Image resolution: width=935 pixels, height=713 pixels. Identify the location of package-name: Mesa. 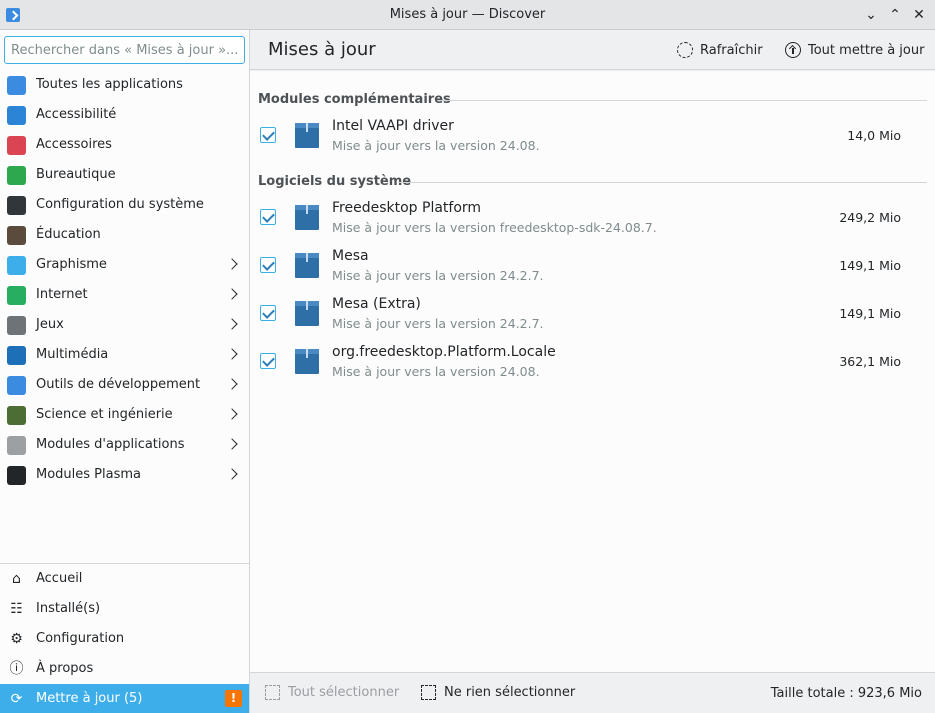
(350, 256).